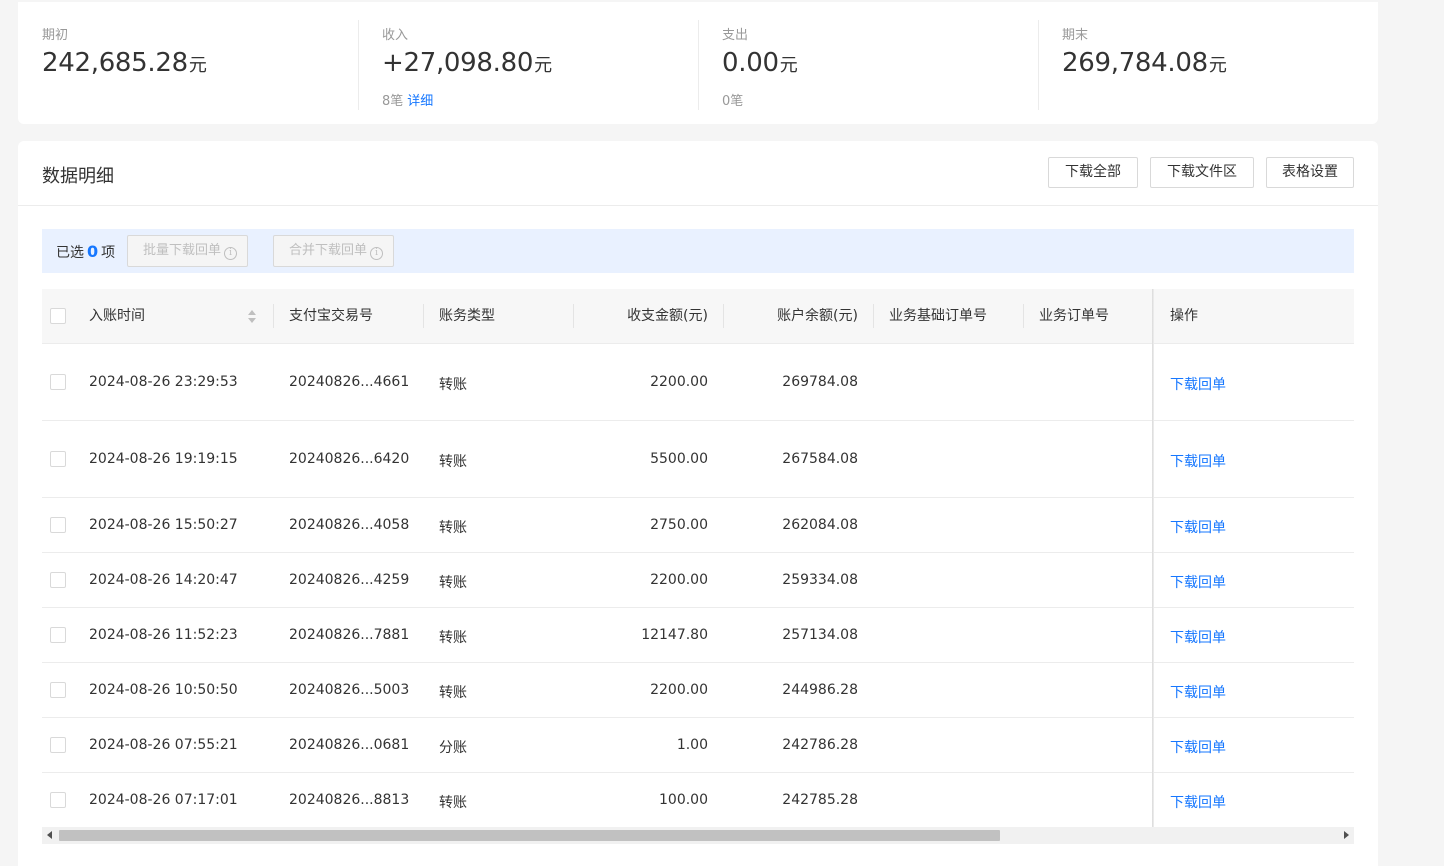 Image resolution: width=1444 pixels, height=866 pixels. What do you see at coordinates (1153, 558) in the screenshot?
I see `fixed-column-shadow` at bounding box center [1153, 558].